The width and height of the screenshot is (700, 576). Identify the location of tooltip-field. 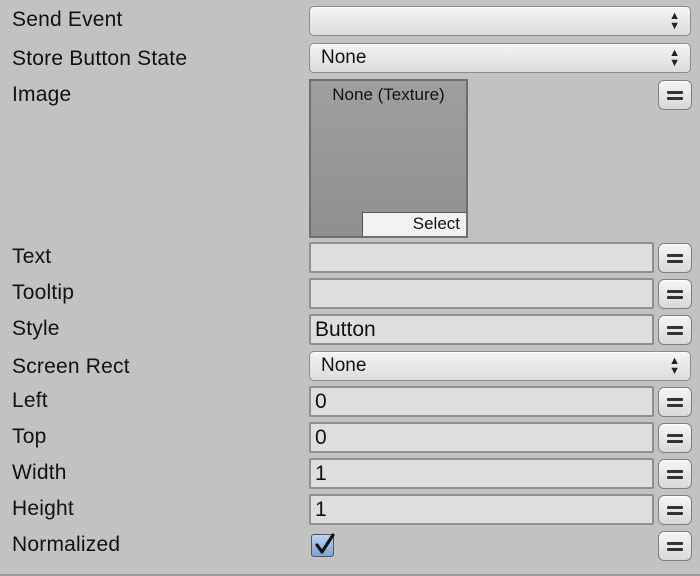
(481, 293).